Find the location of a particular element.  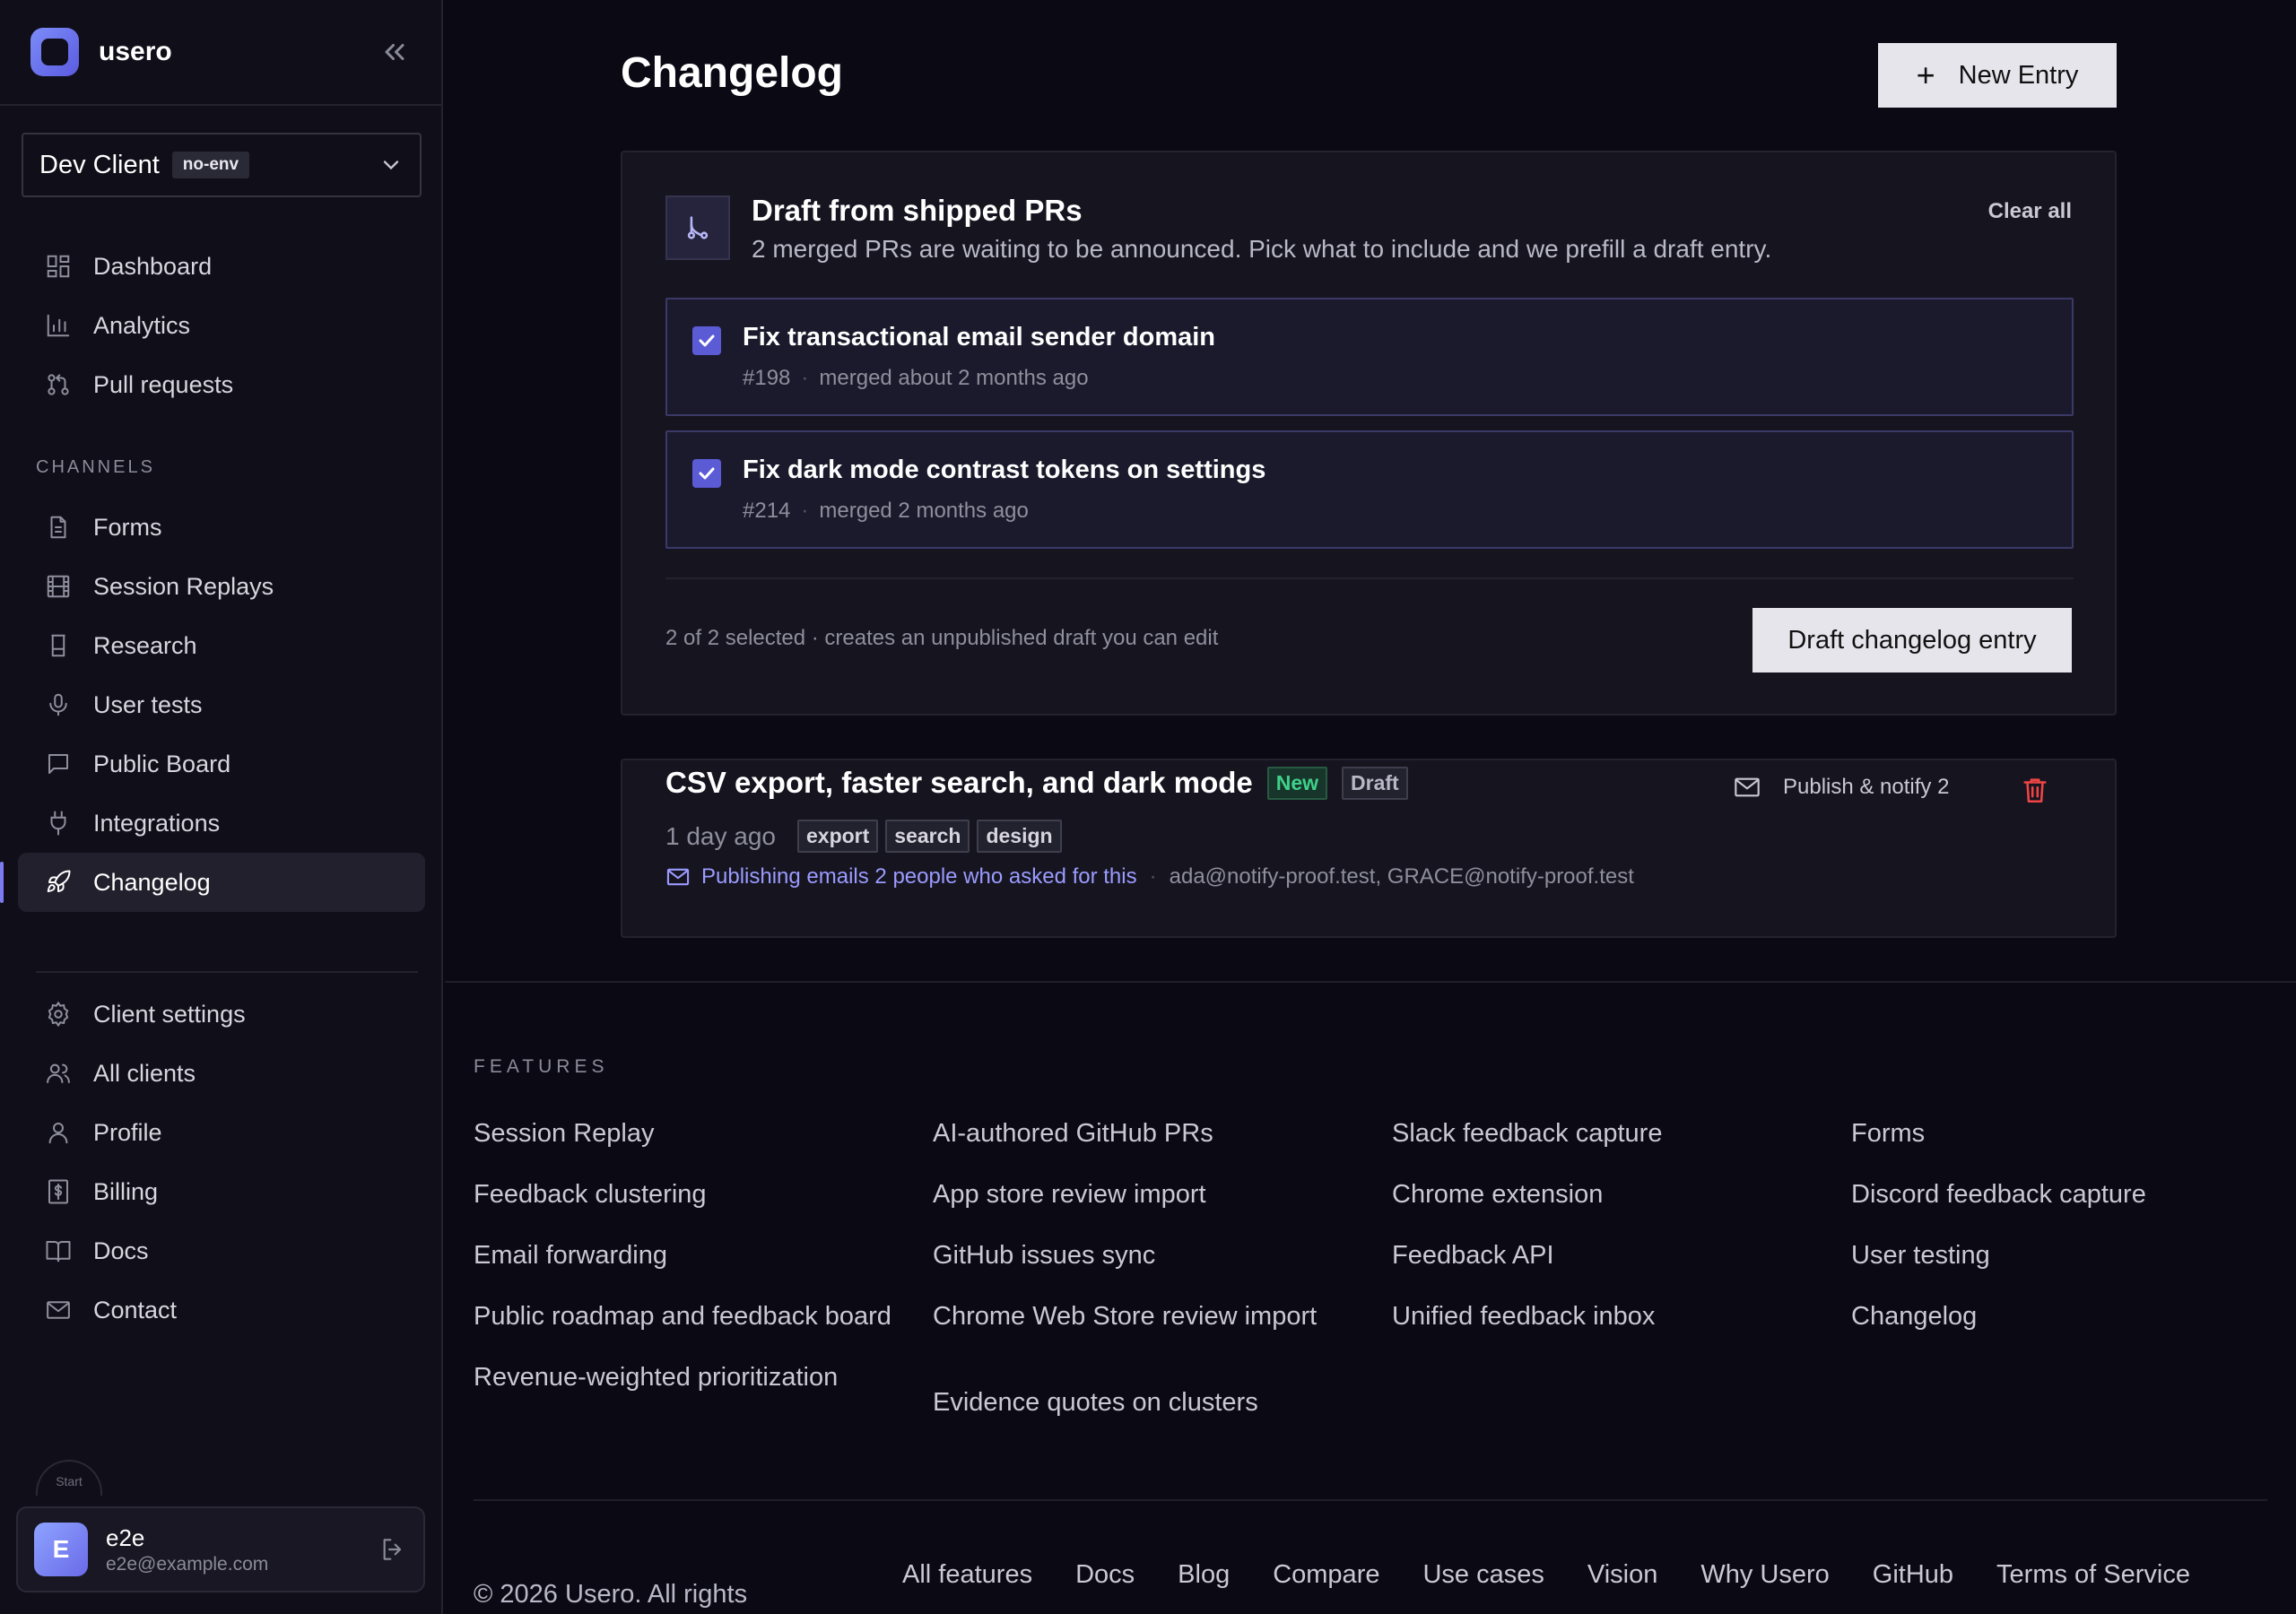

nav-item-user-tests: User tests is located at coordinates (221, 704).